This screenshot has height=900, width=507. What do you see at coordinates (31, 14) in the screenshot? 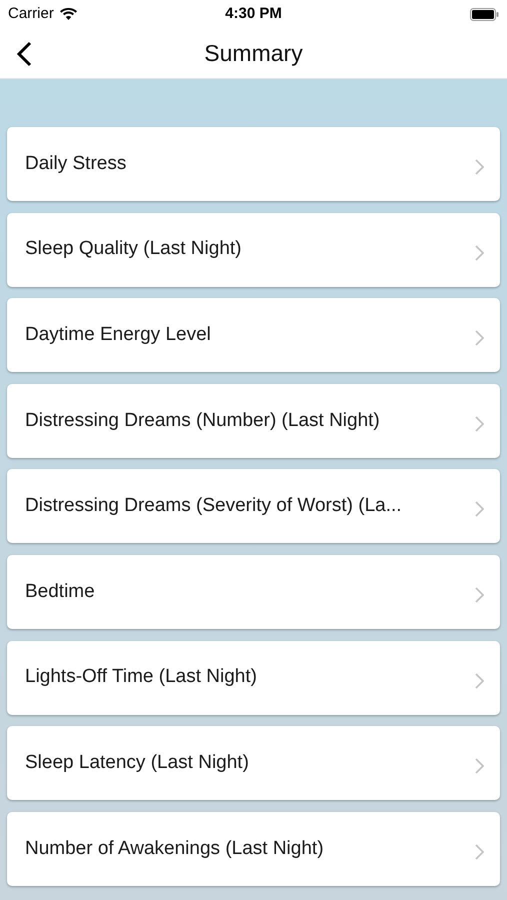
I see `carrier-label: Carrier` at bounding box center [31, 14].